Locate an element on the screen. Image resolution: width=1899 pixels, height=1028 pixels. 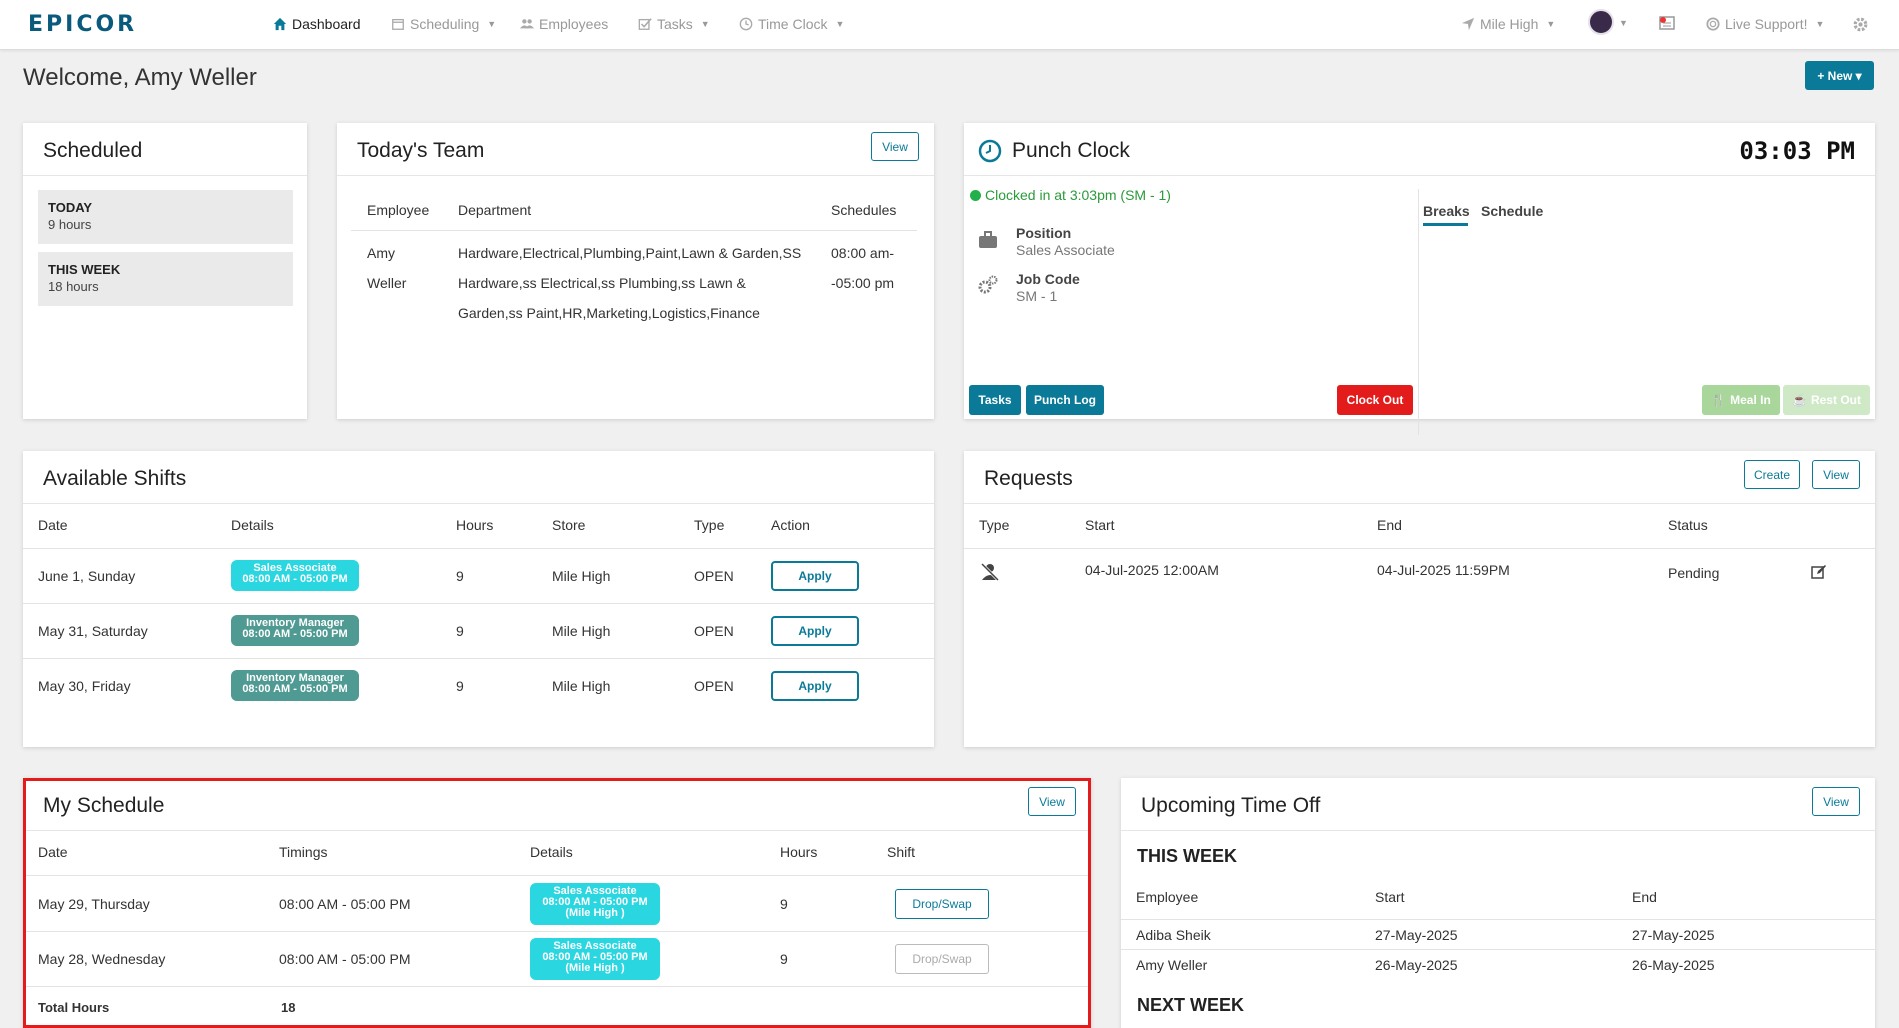
requests-title: Requests is located at coordinates (1028, 478).